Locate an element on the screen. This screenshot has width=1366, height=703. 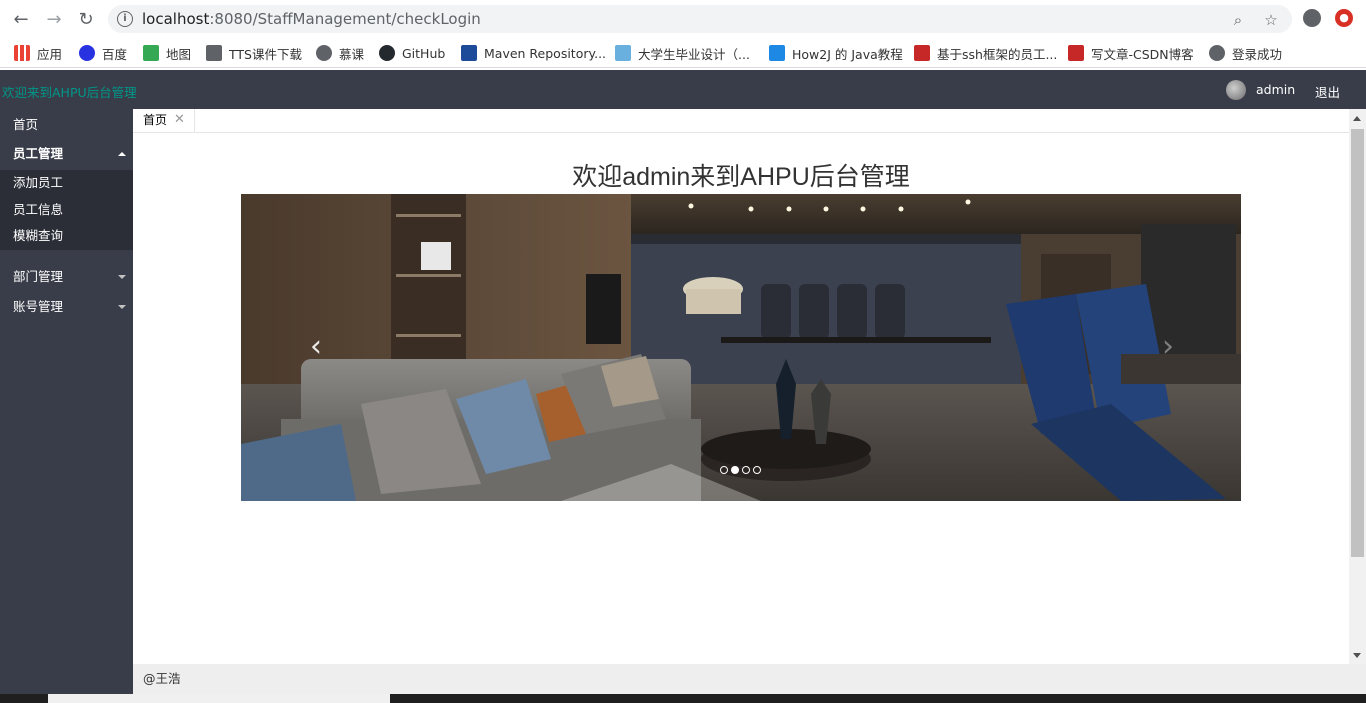
bookmark-map: 地图 is located at coordinates (167, 53).